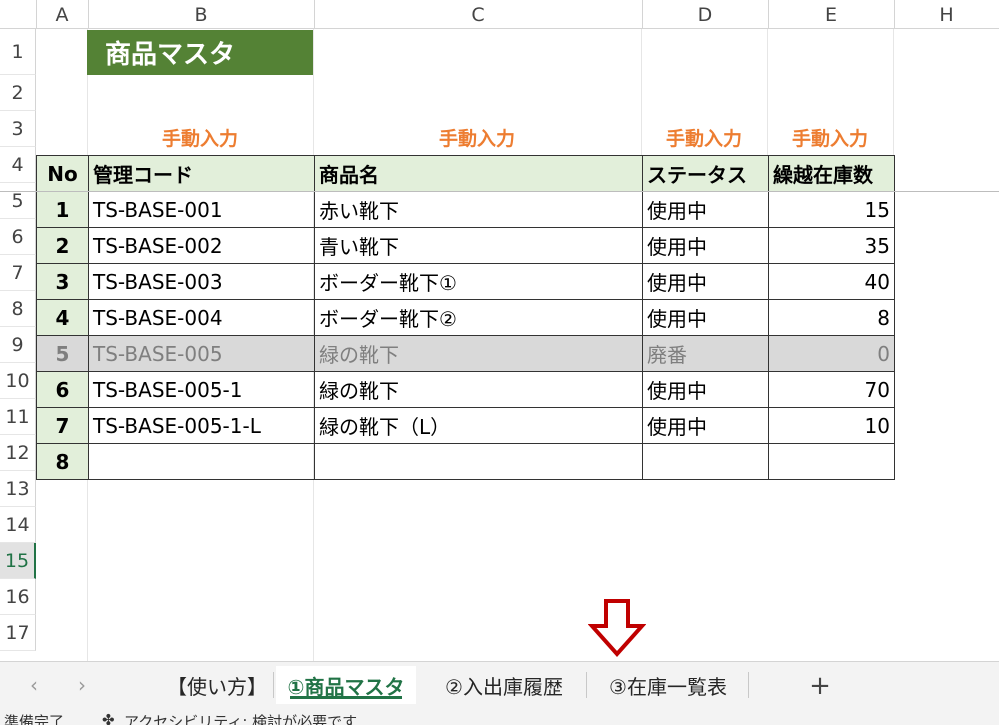 This screenshot has height=725, width=999. I want to click on row-header-3: 3, so click(18, 129).